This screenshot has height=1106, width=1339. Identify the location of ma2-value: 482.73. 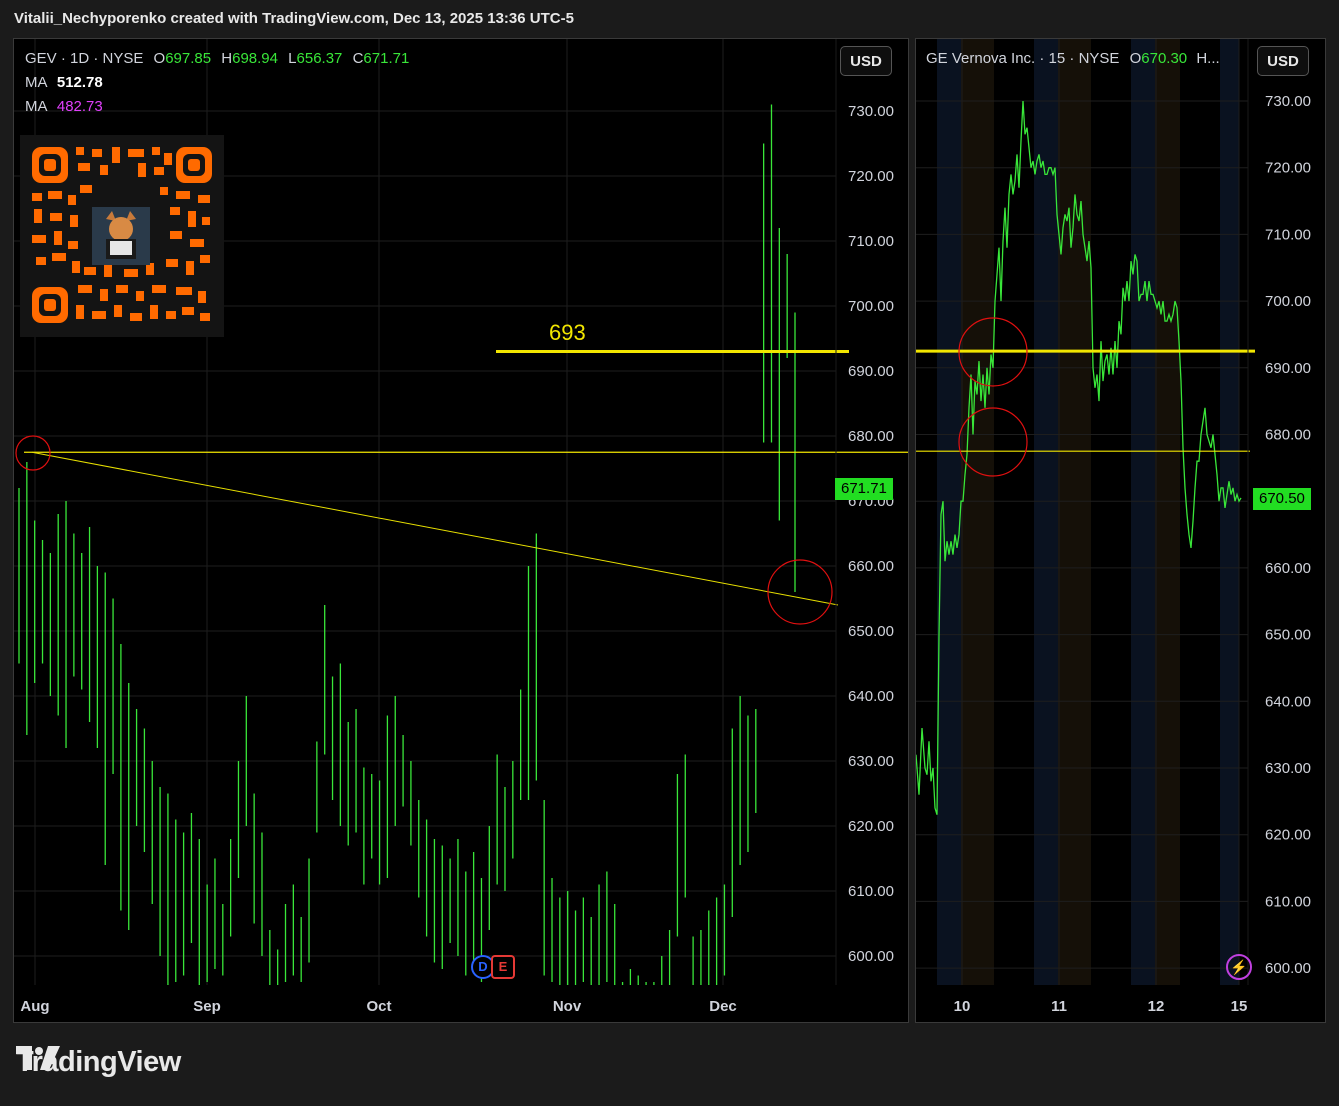
(79, 106).